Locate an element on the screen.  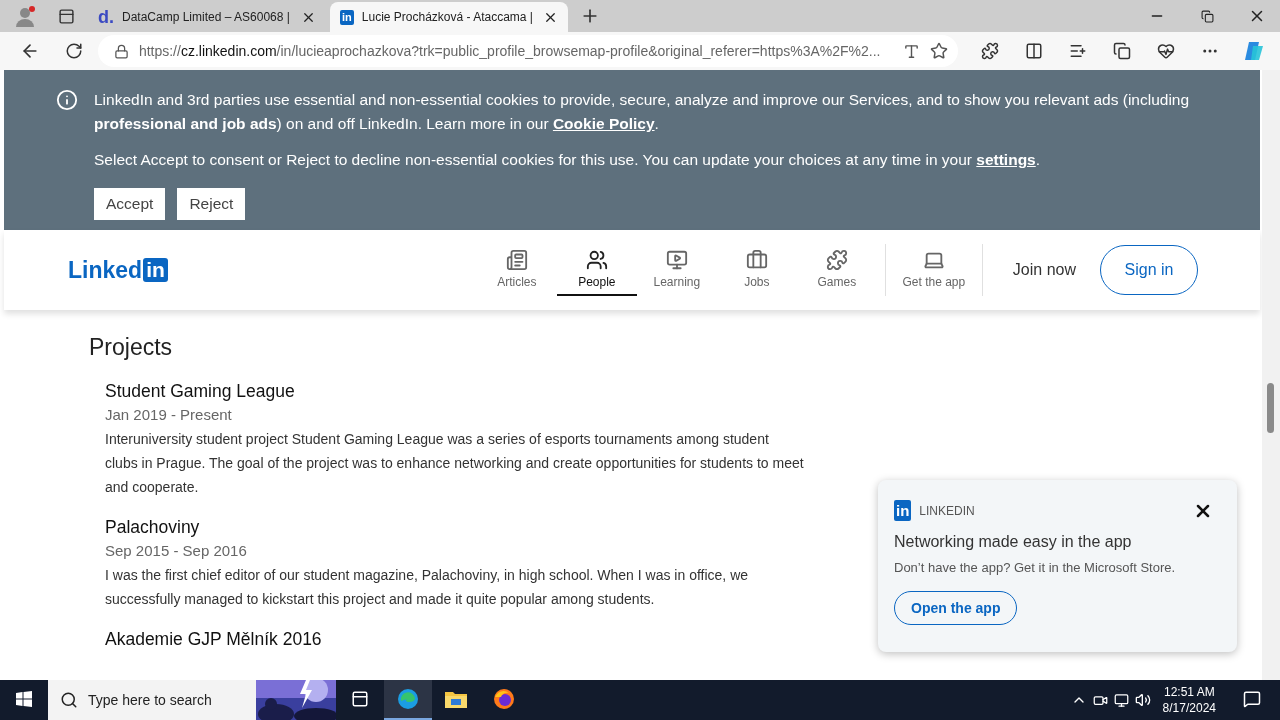
search-icon is located at coordinates (69, 700).